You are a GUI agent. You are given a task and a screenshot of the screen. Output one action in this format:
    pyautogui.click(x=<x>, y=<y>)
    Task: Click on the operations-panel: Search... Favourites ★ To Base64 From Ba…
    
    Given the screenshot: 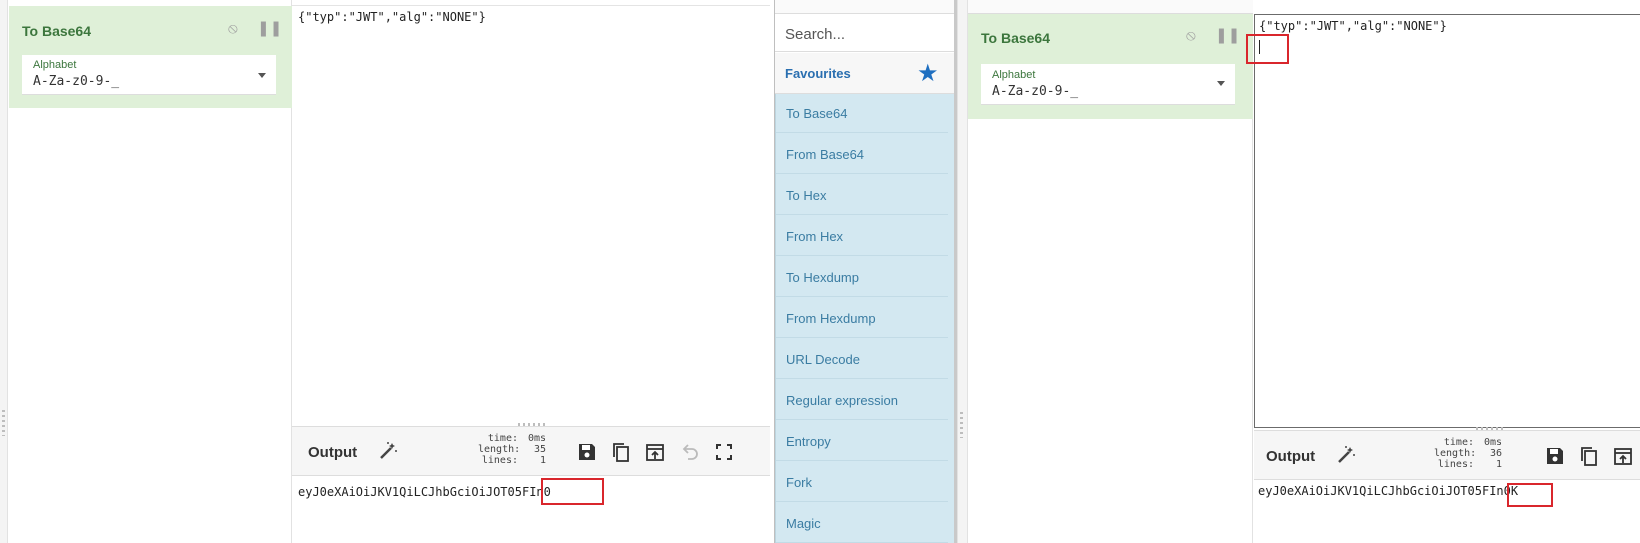 What is the action you would take?
    pyautogui.click(x=866, y=271)
    